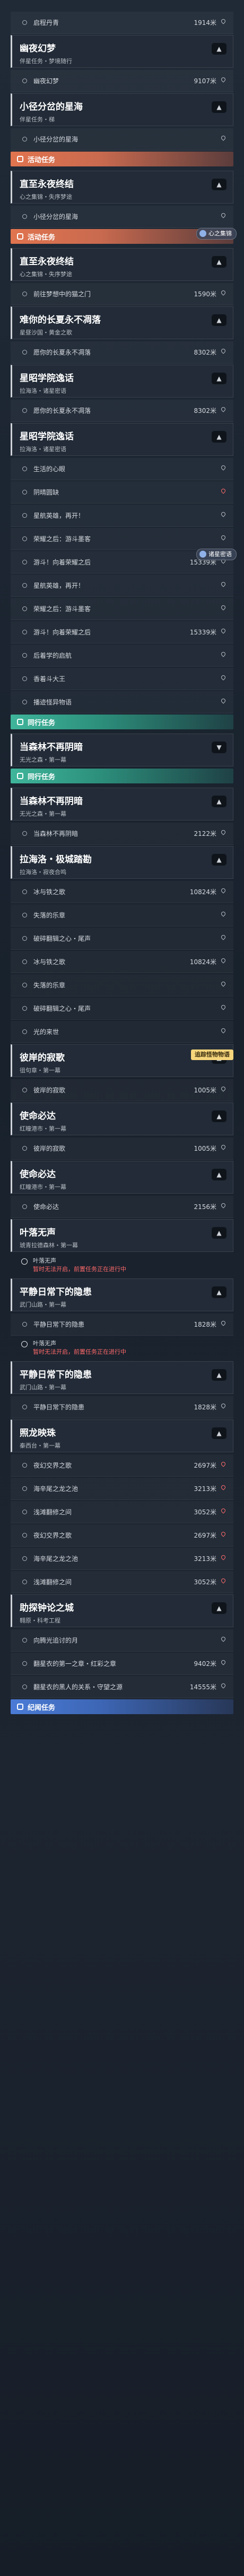 This screenshot has width=244, height=2576. I want to click on quest-step: 后着学的启航, so click(122, 656).